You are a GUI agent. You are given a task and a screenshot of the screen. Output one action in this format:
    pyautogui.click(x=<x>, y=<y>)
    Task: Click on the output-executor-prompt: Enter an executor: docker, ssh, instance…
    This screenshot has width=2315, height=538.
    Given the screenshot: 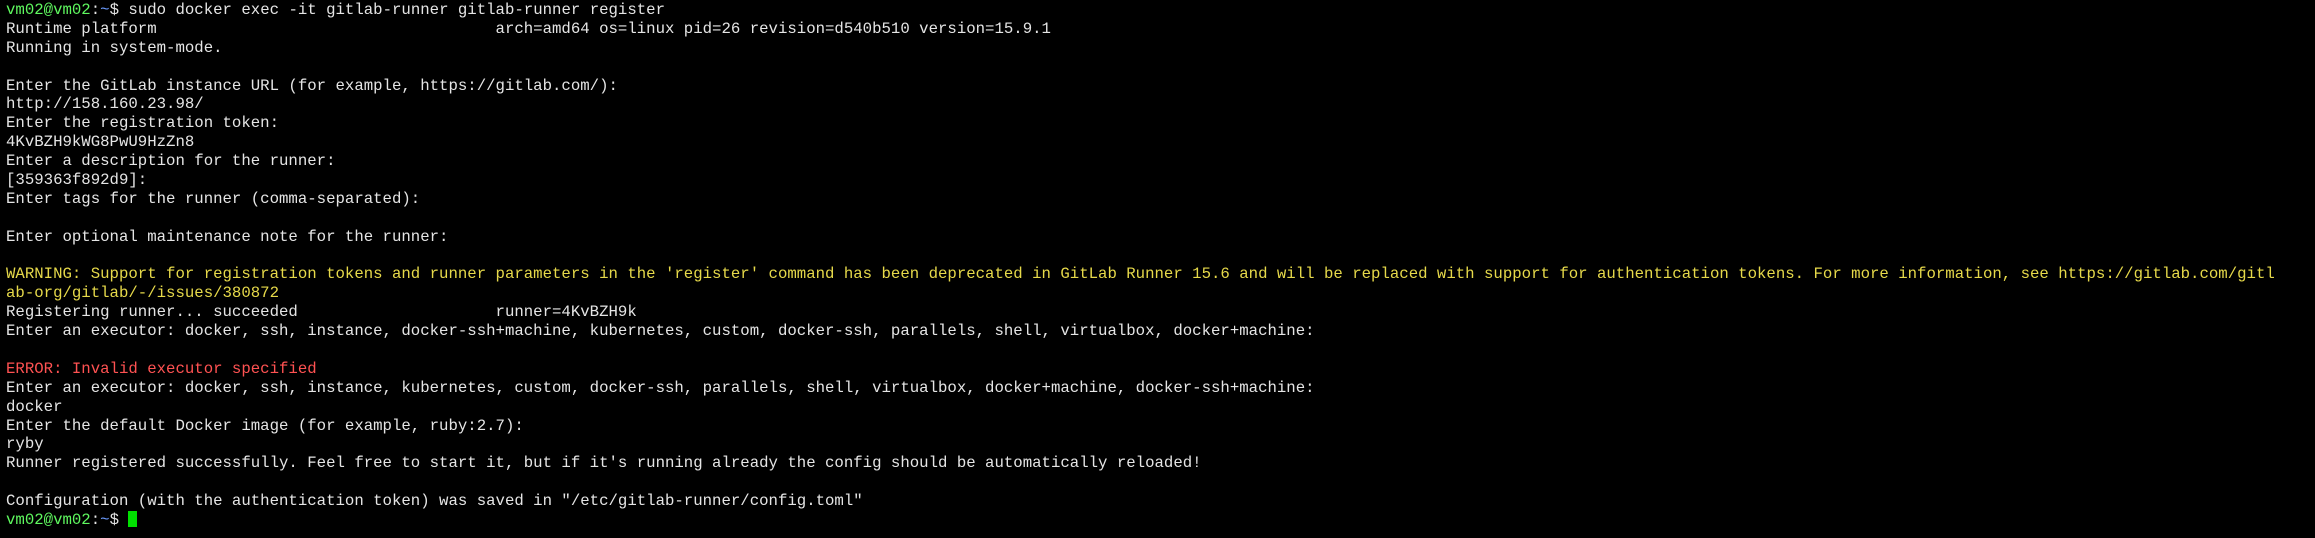 What is the action you would take?
    pyautogui.click(x=660, y=331)
    